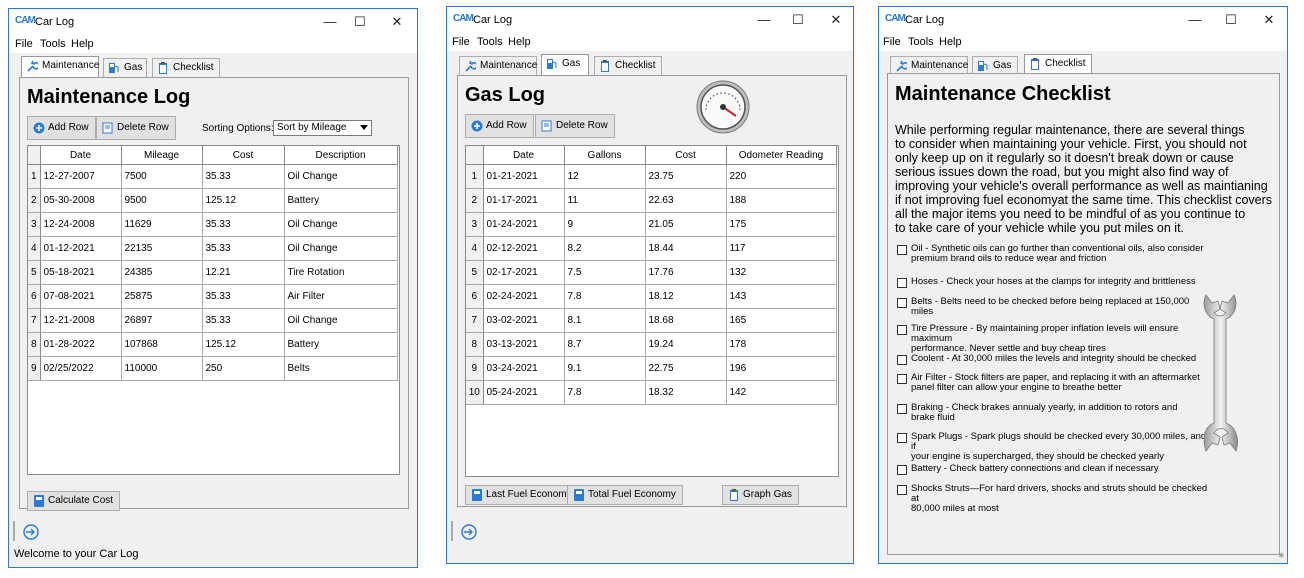 This screenshot has width=1304, height=578. I want to click on column-header: Odometer Reading, so click(781, 155).